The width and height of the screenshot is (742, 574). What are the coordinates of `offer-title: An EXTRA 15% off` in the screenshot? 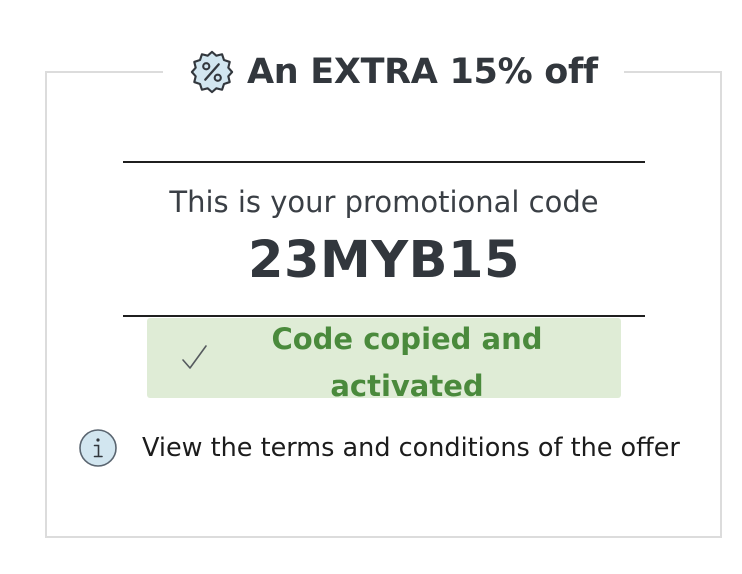 It's located at (422, 72).